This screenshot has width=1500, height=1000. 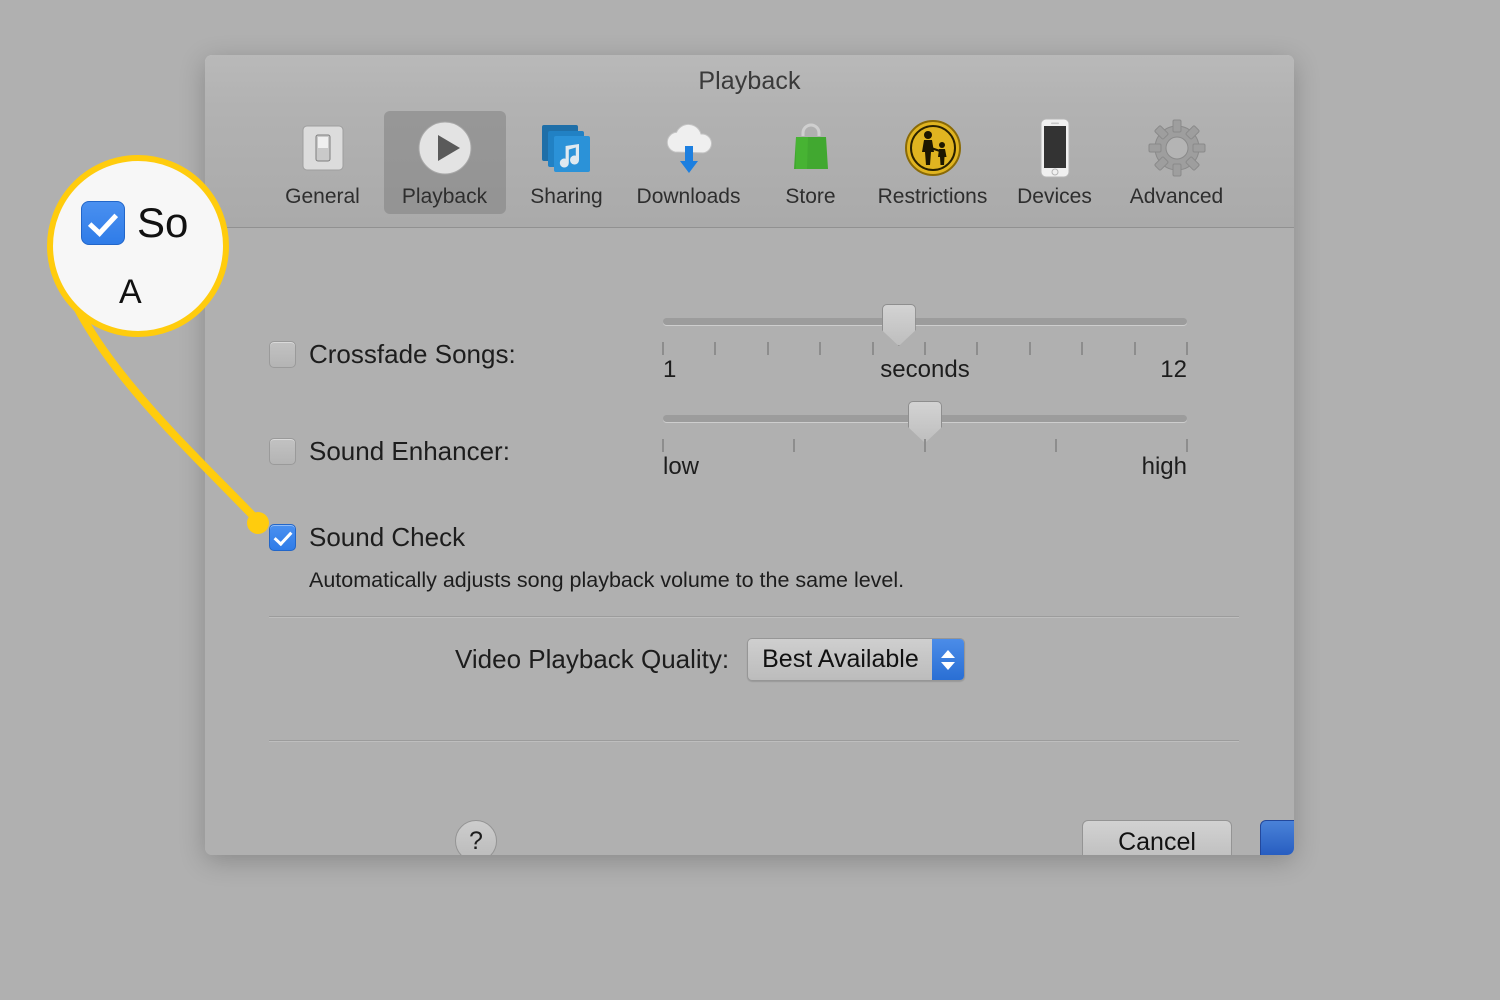 What do you see at coordinates (925, 468) in the screenshot?
I see `sound-enhancer-scale-labels: low high` at bounding box center [925, 468].